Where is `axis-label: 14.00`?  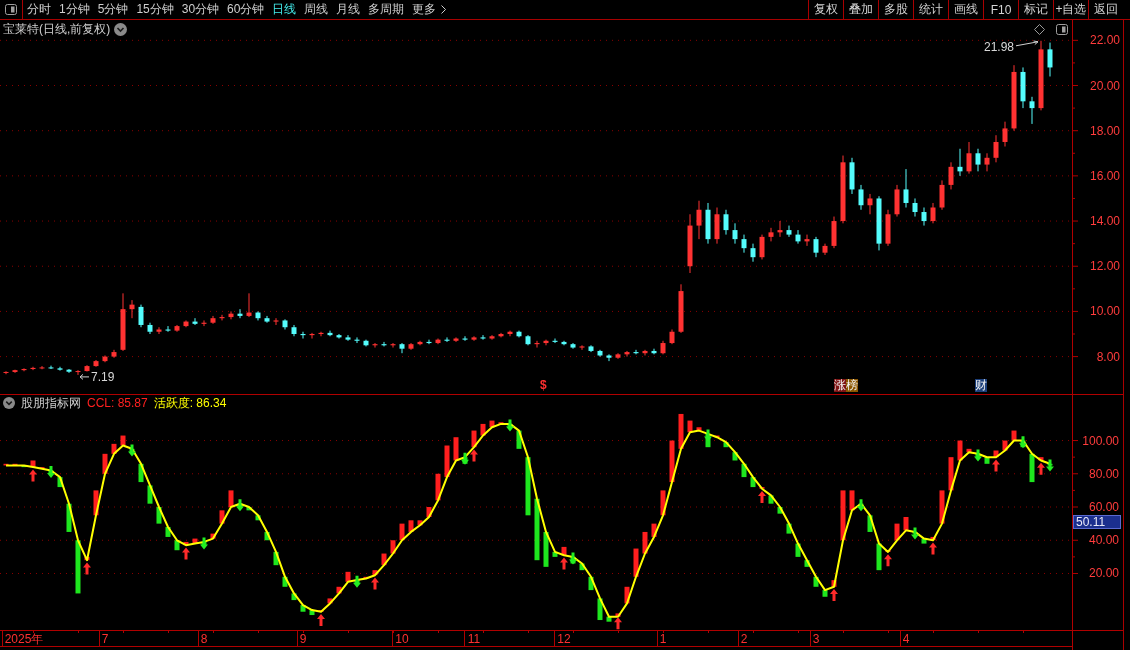
axis-label: 14.00 is located at coordinates (1104, 221).